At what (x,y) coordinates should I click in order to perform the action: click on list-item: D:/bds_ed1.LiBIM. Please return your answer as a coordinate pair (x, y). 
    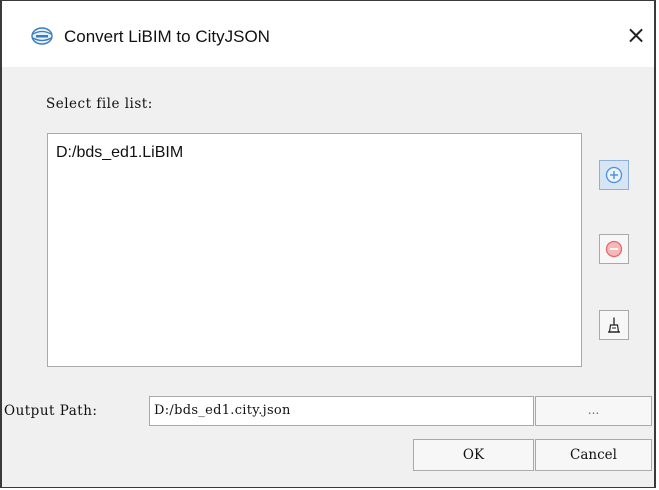
    Looking at the image, I should click on (119, 153).